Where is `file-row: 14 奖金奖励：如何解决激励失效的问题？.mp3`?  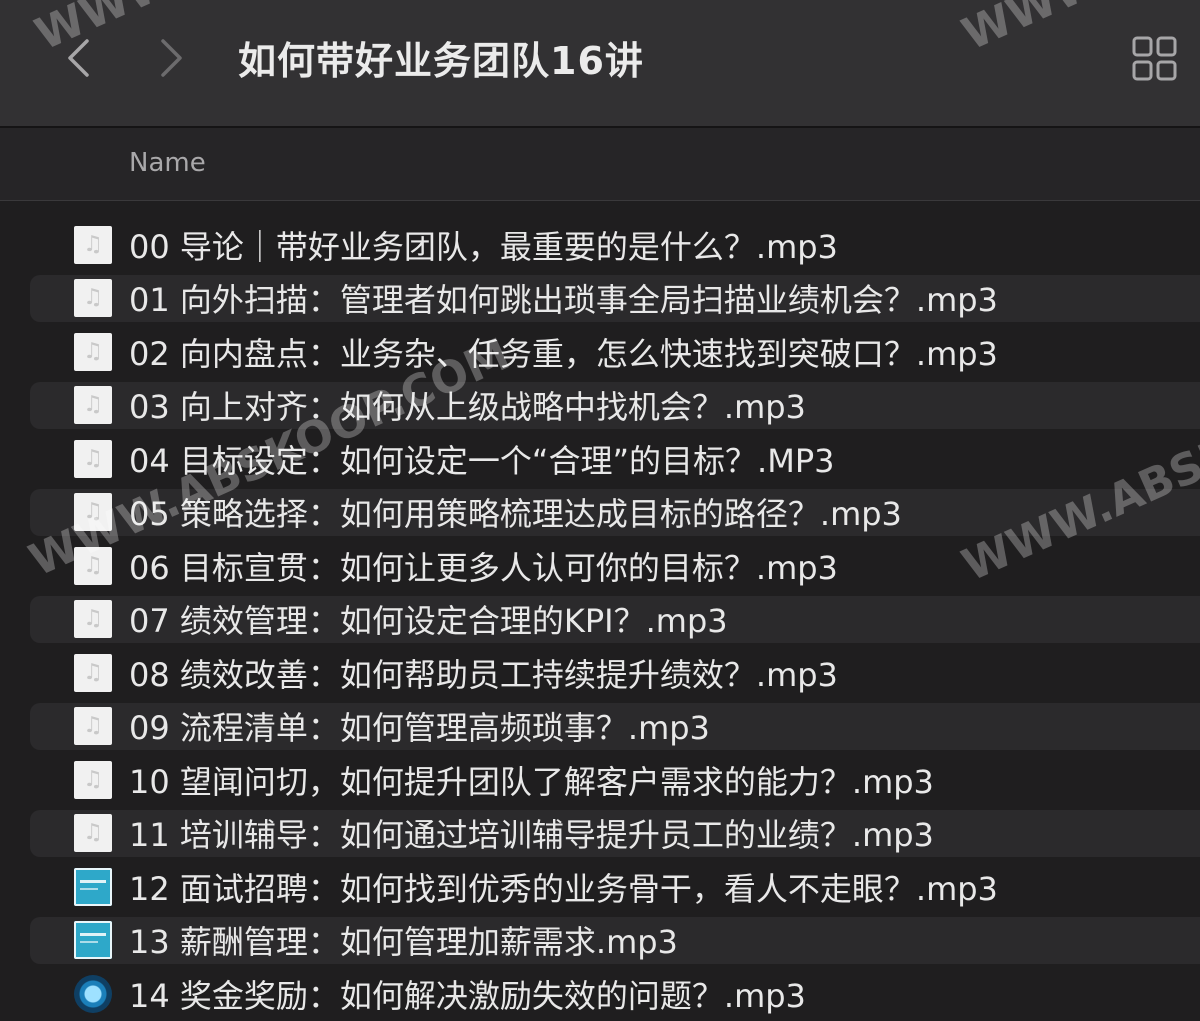 file-row: 14 奖金奖励：如何解决激励失效的问题？.mp3 is located at coordinates (600, 994).